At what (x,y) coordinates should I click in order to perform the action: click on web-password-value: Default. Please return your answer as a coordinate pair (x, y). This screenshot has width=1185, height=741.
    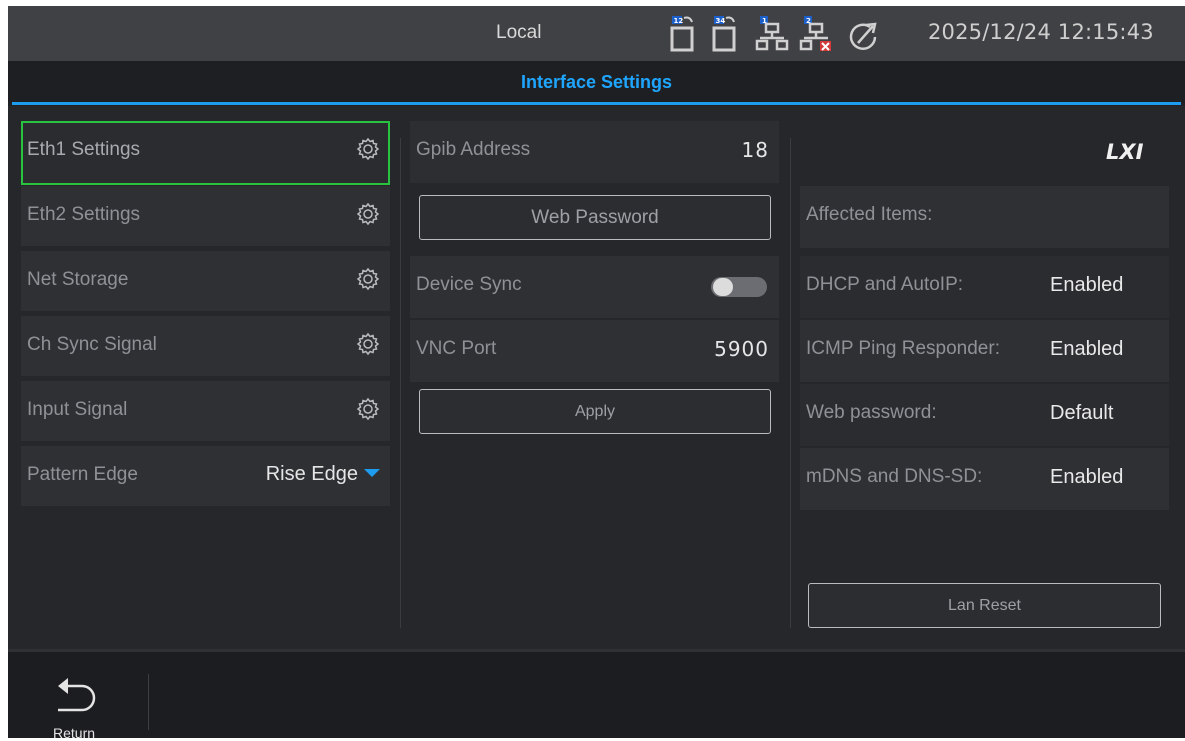
    Looking at the image, I should click on (1082, 413).